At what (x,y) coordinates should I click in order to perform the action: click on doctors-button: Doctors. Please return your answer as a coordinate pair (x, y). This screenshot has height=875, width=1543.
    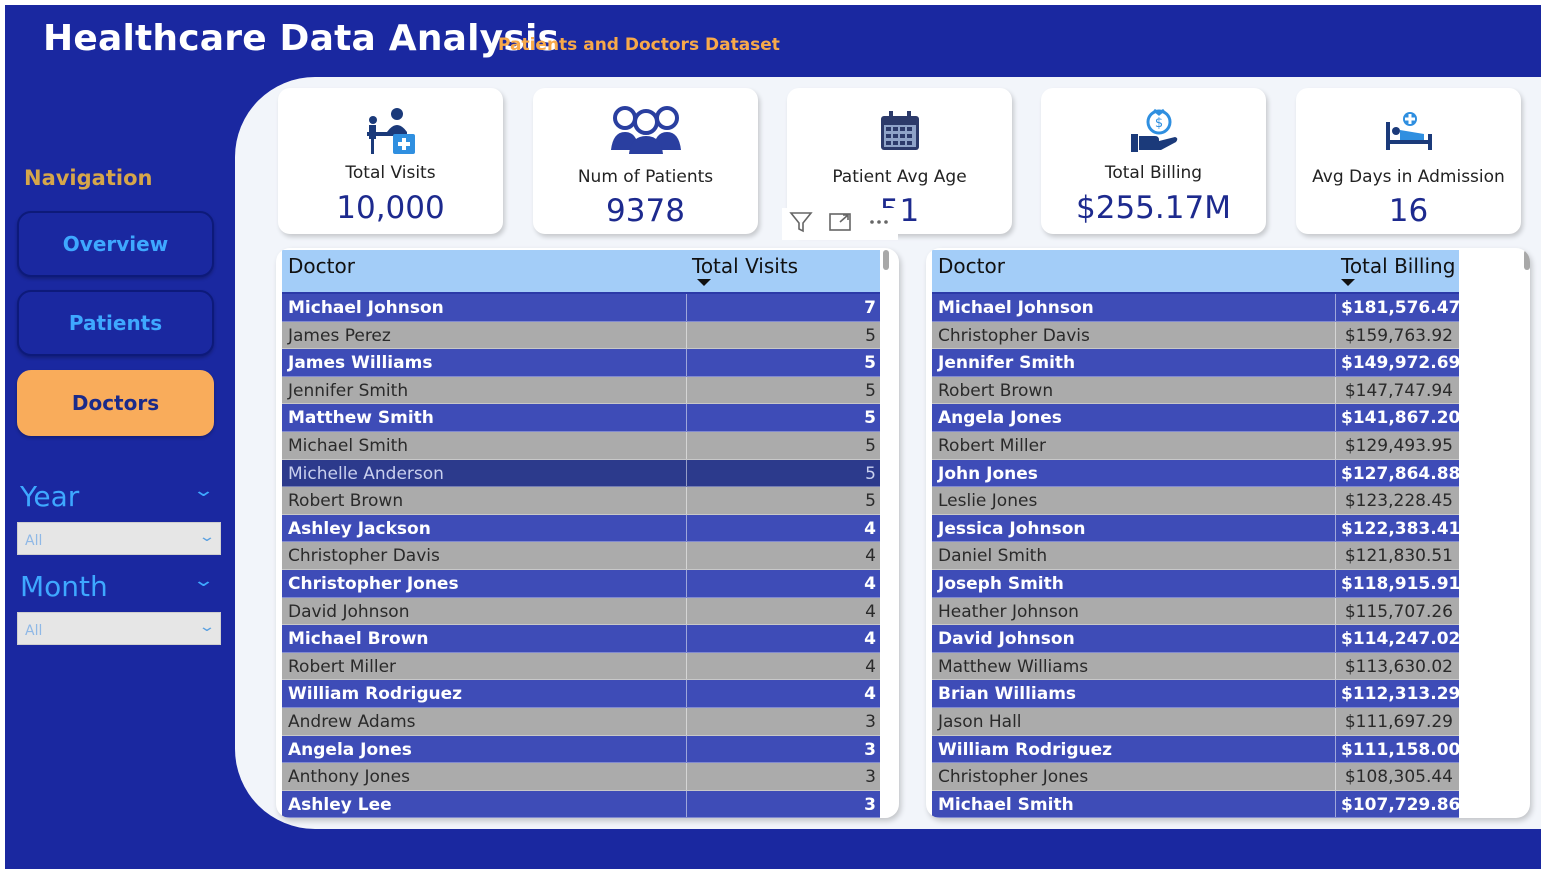
    Looking at the image, I should click on (115, 403).